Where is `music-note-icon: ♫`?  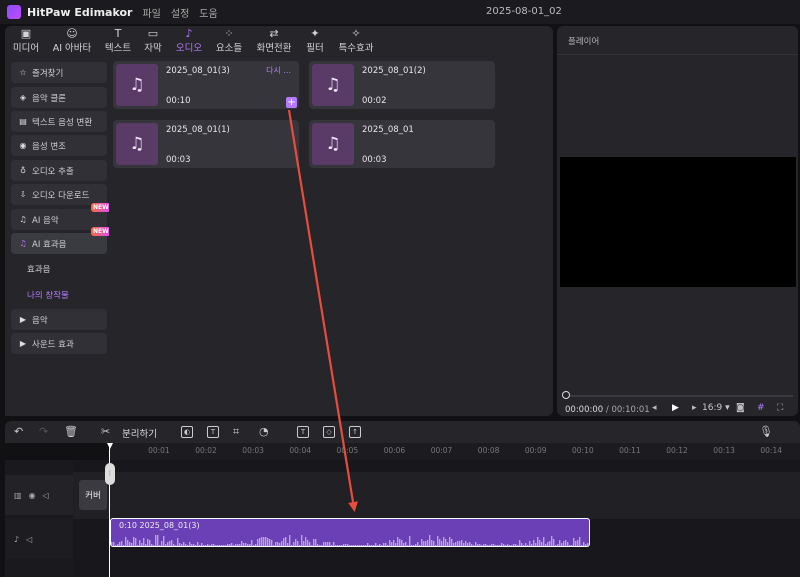
music-note-icon: ♫ is located at coordinates (137, 85).